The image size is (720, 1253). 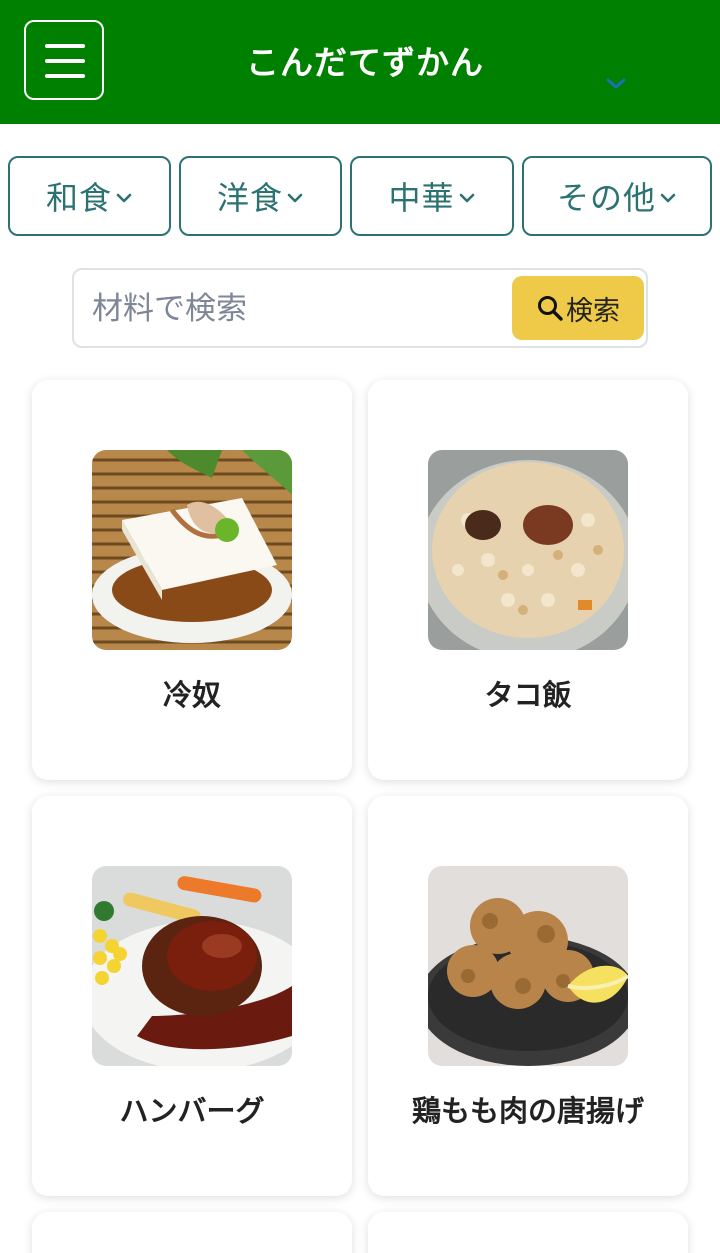 I want to click on recipe-card: 冷奴, so click(x=192, y=580).